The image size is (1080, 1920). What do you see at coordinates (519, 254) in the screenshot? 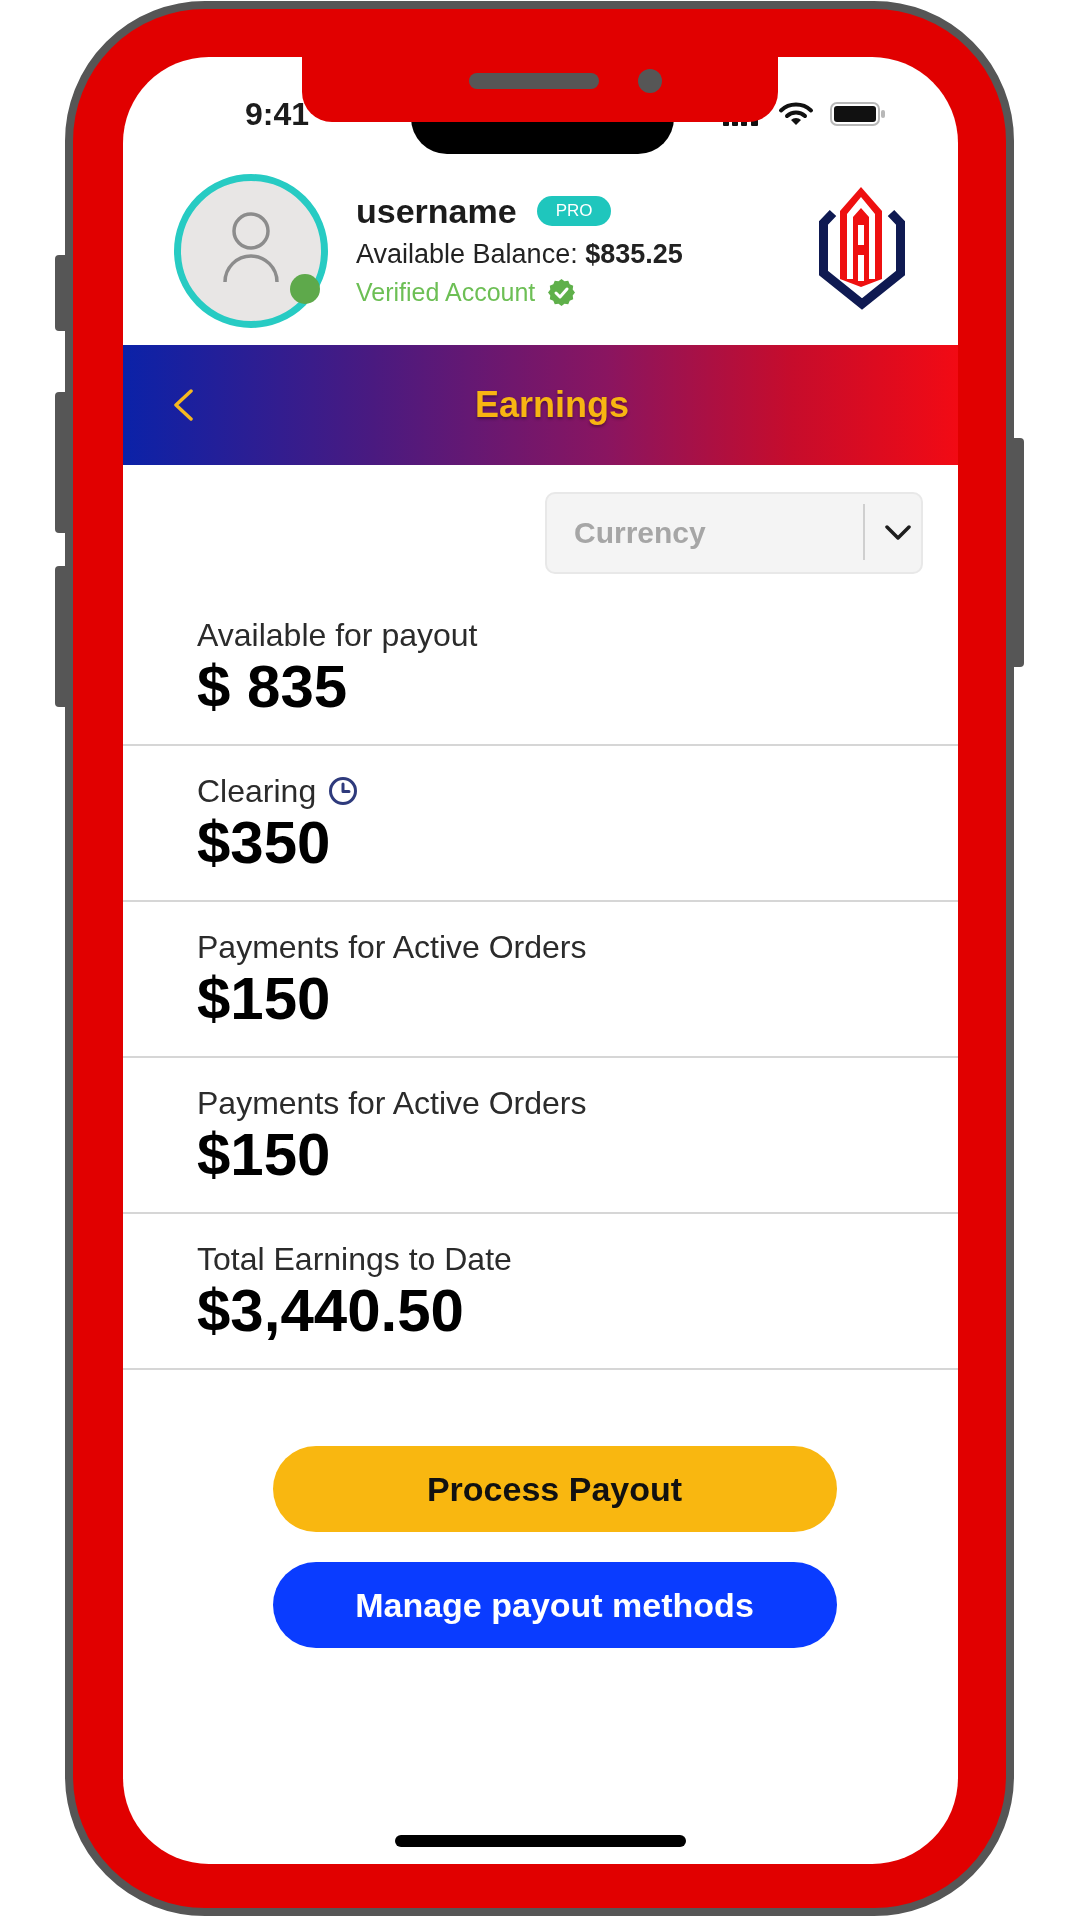
I see `balance-text: Available Balance: $835.25` at bounding box center [519, 254].